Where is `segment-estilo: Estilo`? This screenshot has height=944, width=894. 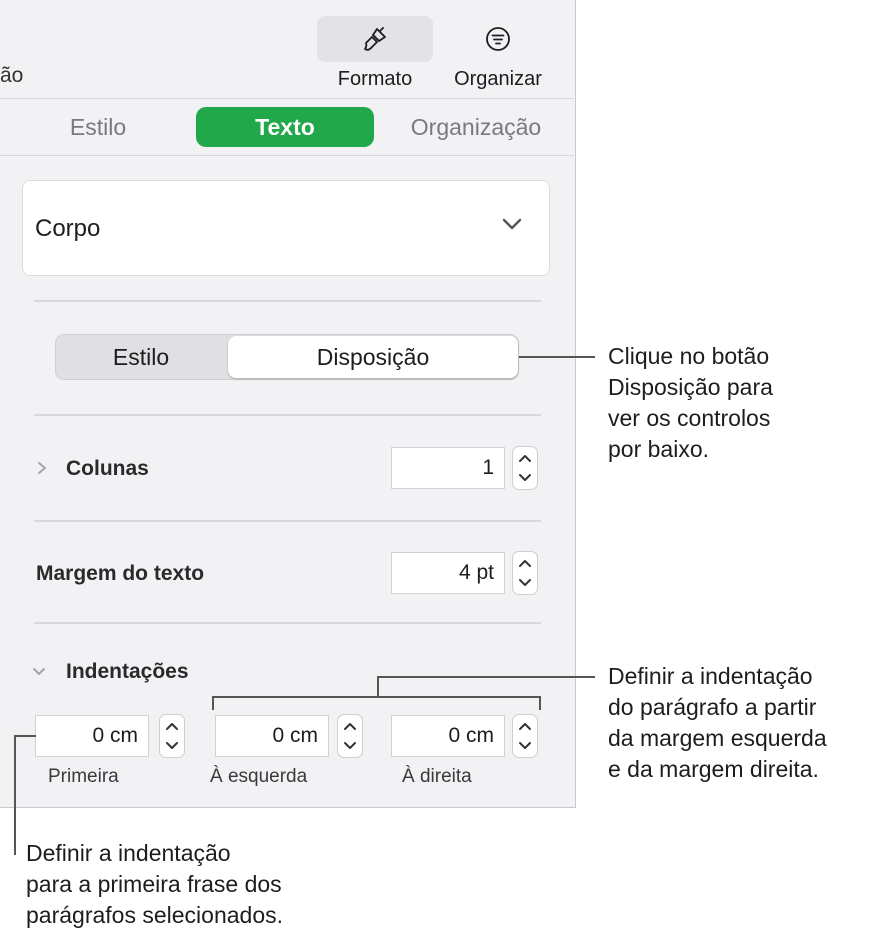 segment-estilo: Estilo is located at coordinates (141, 357).